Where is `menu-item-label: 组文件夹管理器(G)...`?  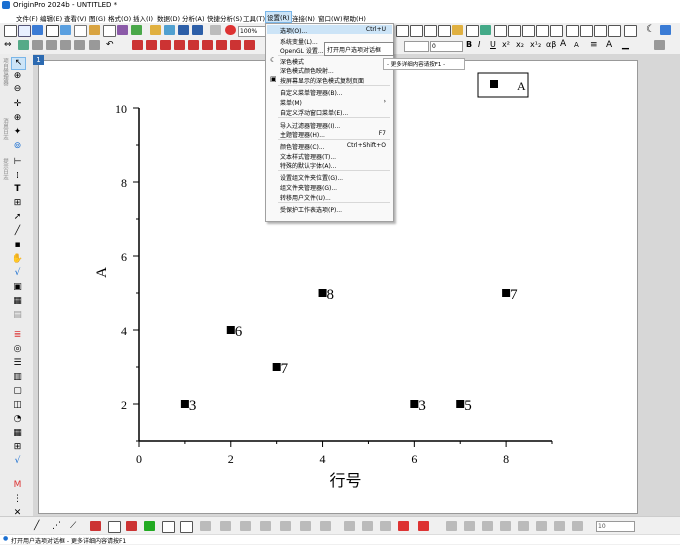
menu-item-label: 组文件夹管理器(G)... is located at coordinates (309, 188).